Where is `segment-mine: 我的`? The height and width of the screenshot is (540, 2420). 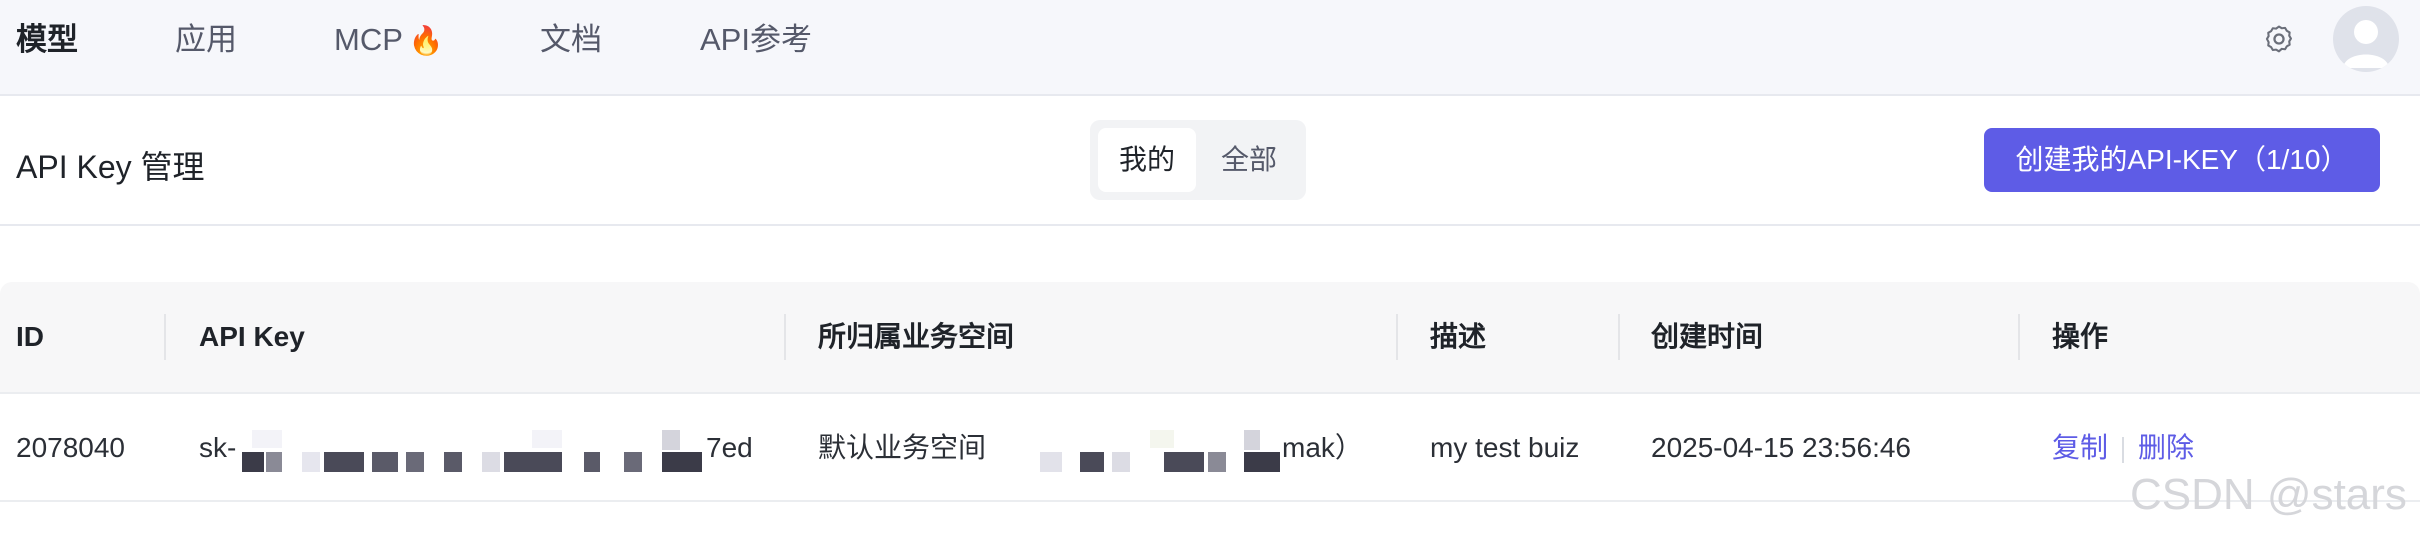 segment-mine: 我的 is located at coordinates (1147, 160).